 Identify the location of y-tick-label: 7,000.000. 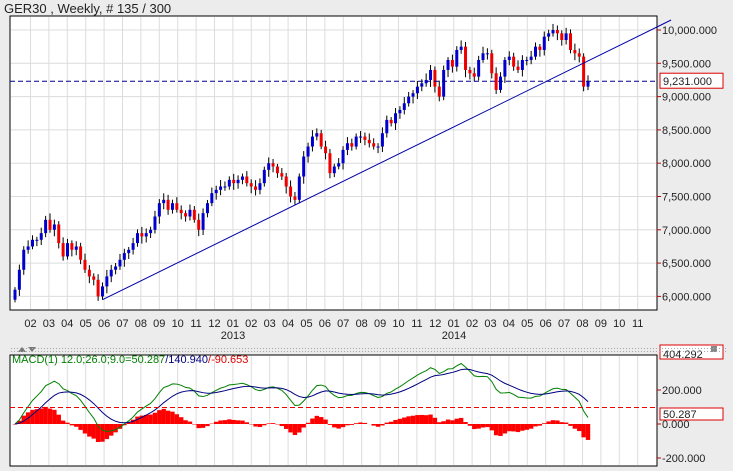
(686, 231).